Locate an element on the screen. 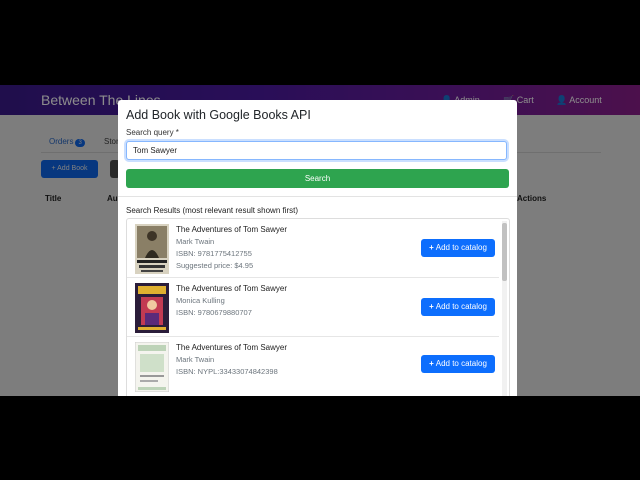 The width and height of the screenshot is (640, 480). result-isbn: ISBN: 9780679880707 is located at coordinates (214, 312).